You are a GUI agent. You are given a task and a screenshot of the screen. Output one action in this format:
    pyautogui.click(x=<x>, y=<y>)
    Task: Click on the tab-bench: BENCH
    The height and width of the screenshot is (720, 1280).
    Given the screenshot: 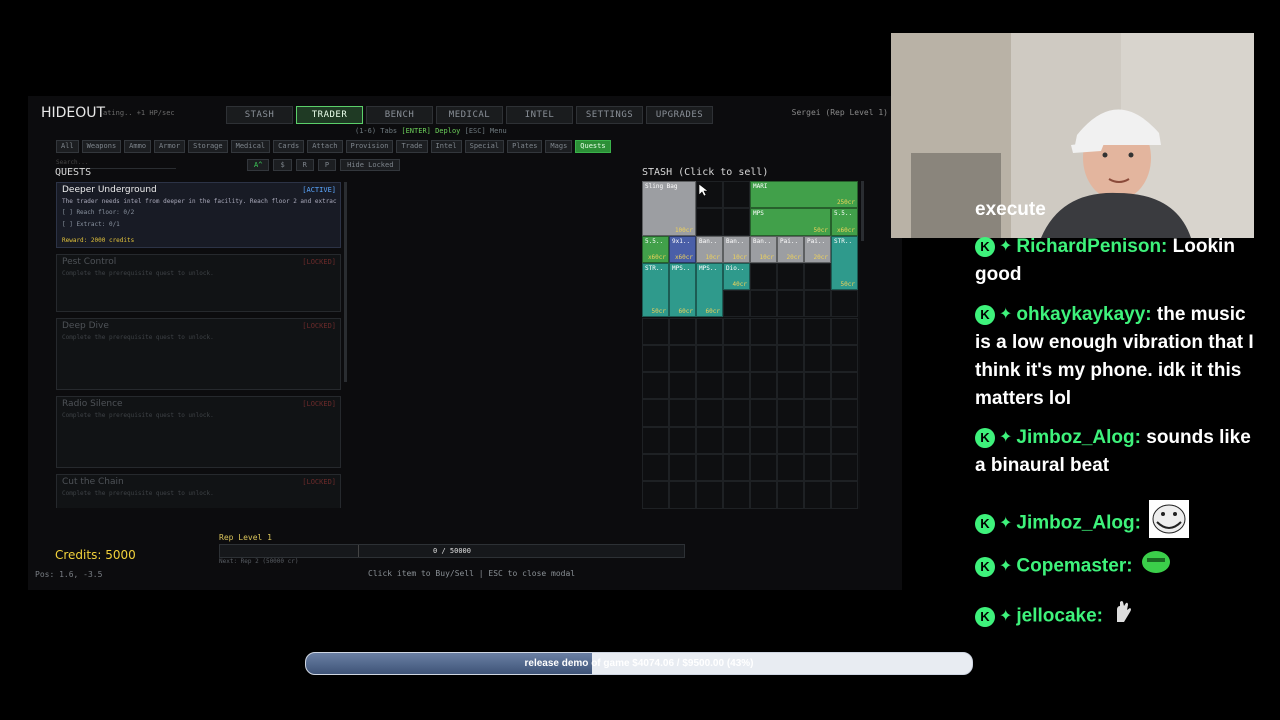 What is the action you would take?
    pyautogui.click(x=399, y=115)
    